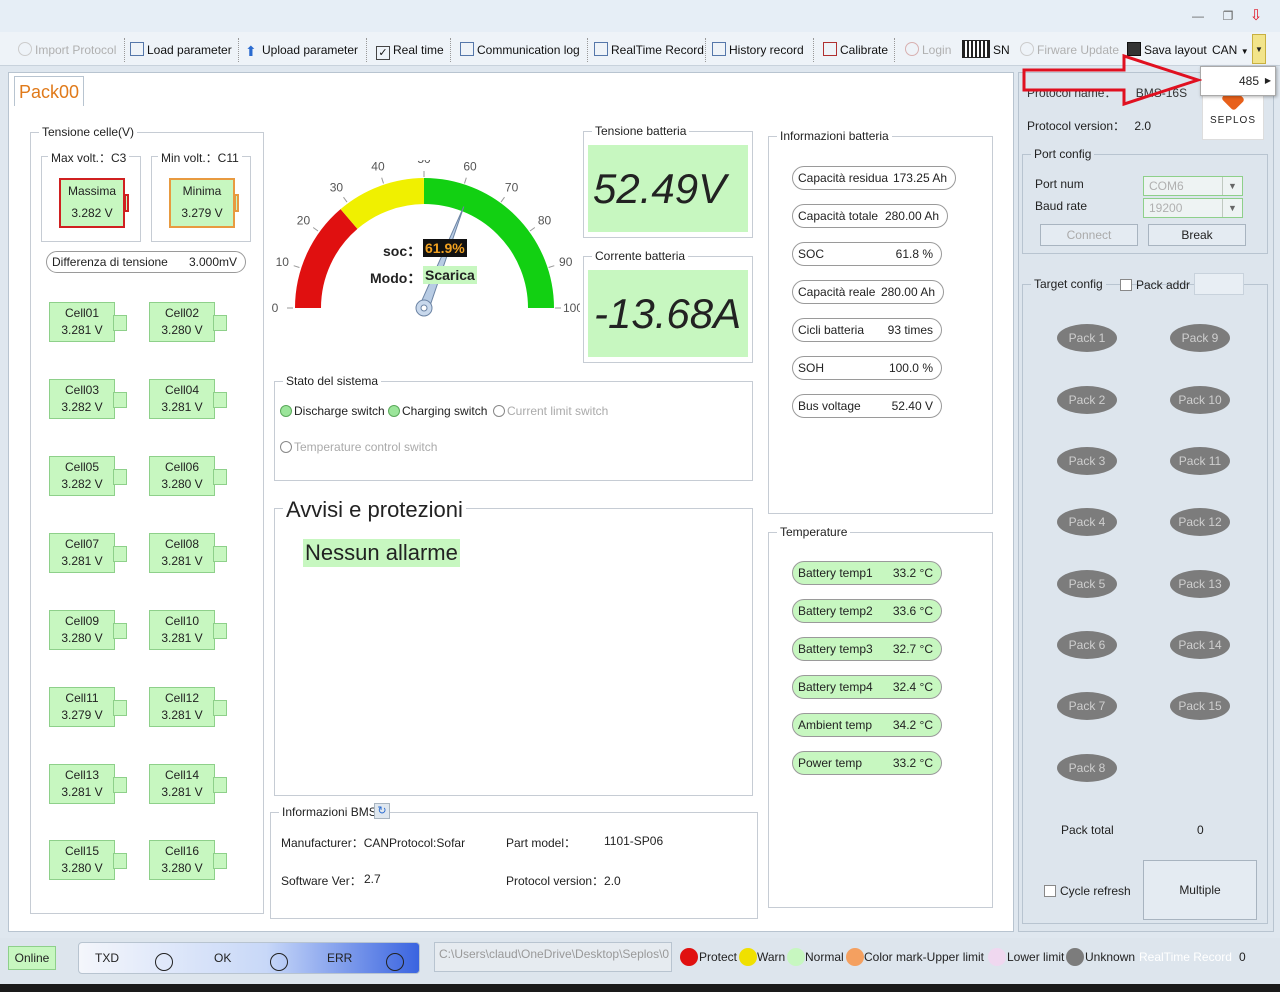 The height and width of the screenshot is (992, 1280). I want to click on user-icon, so click(912, 49).